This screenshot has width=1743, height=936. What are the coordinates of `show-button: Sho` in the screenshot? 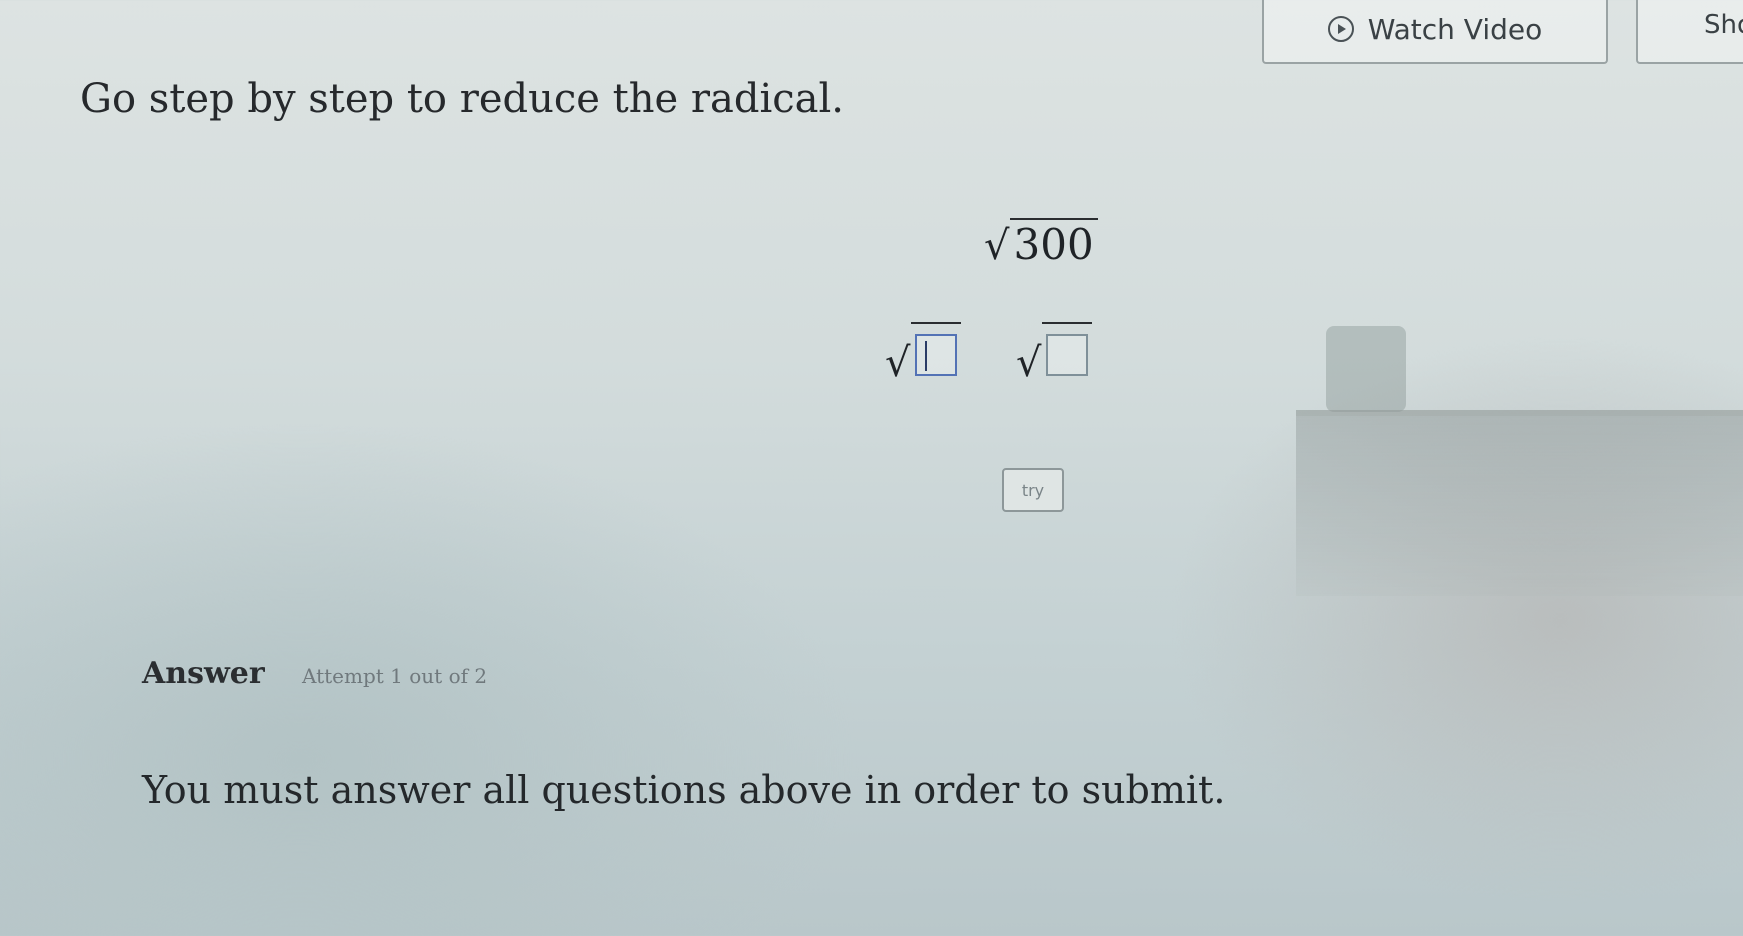 It's located at (1689, 32).